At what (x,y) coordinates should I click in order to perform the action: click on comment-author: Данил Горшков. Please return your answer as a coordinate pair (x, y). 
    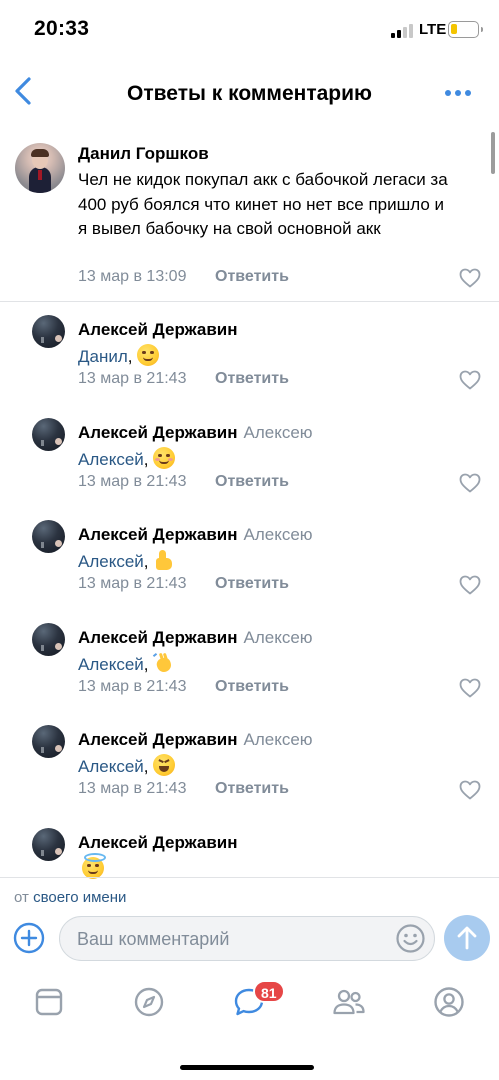
    Looking at the image, I should click on (143, 154).